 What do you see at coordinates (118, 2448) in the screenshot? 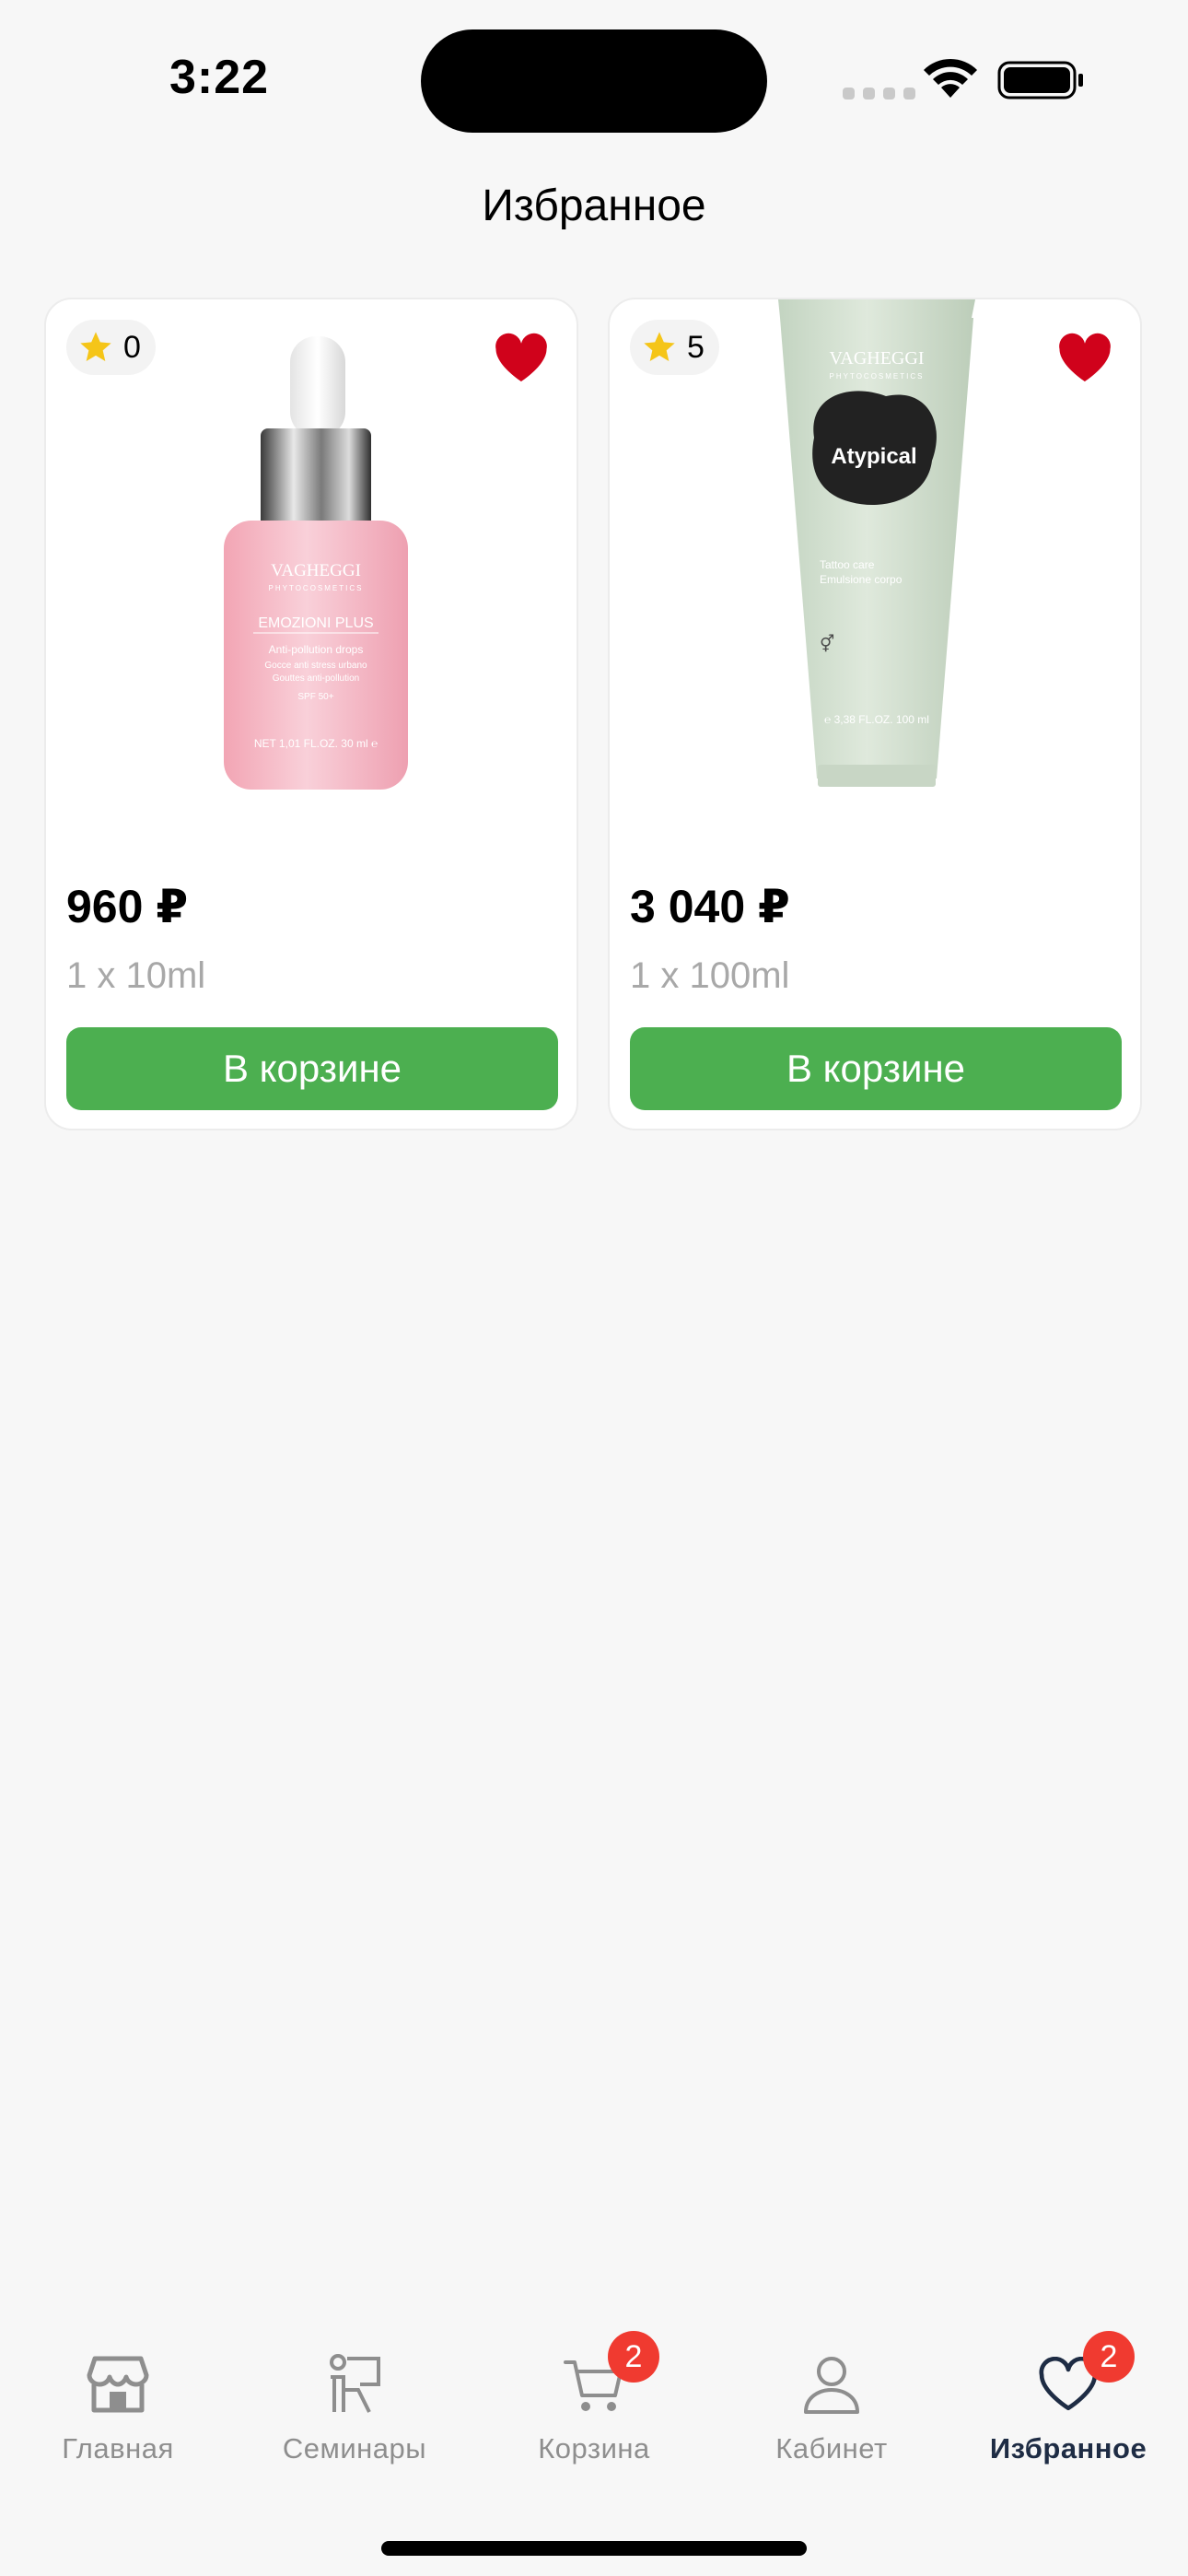
I see `tab-label: Главная` at bounding box center [118, 2448].